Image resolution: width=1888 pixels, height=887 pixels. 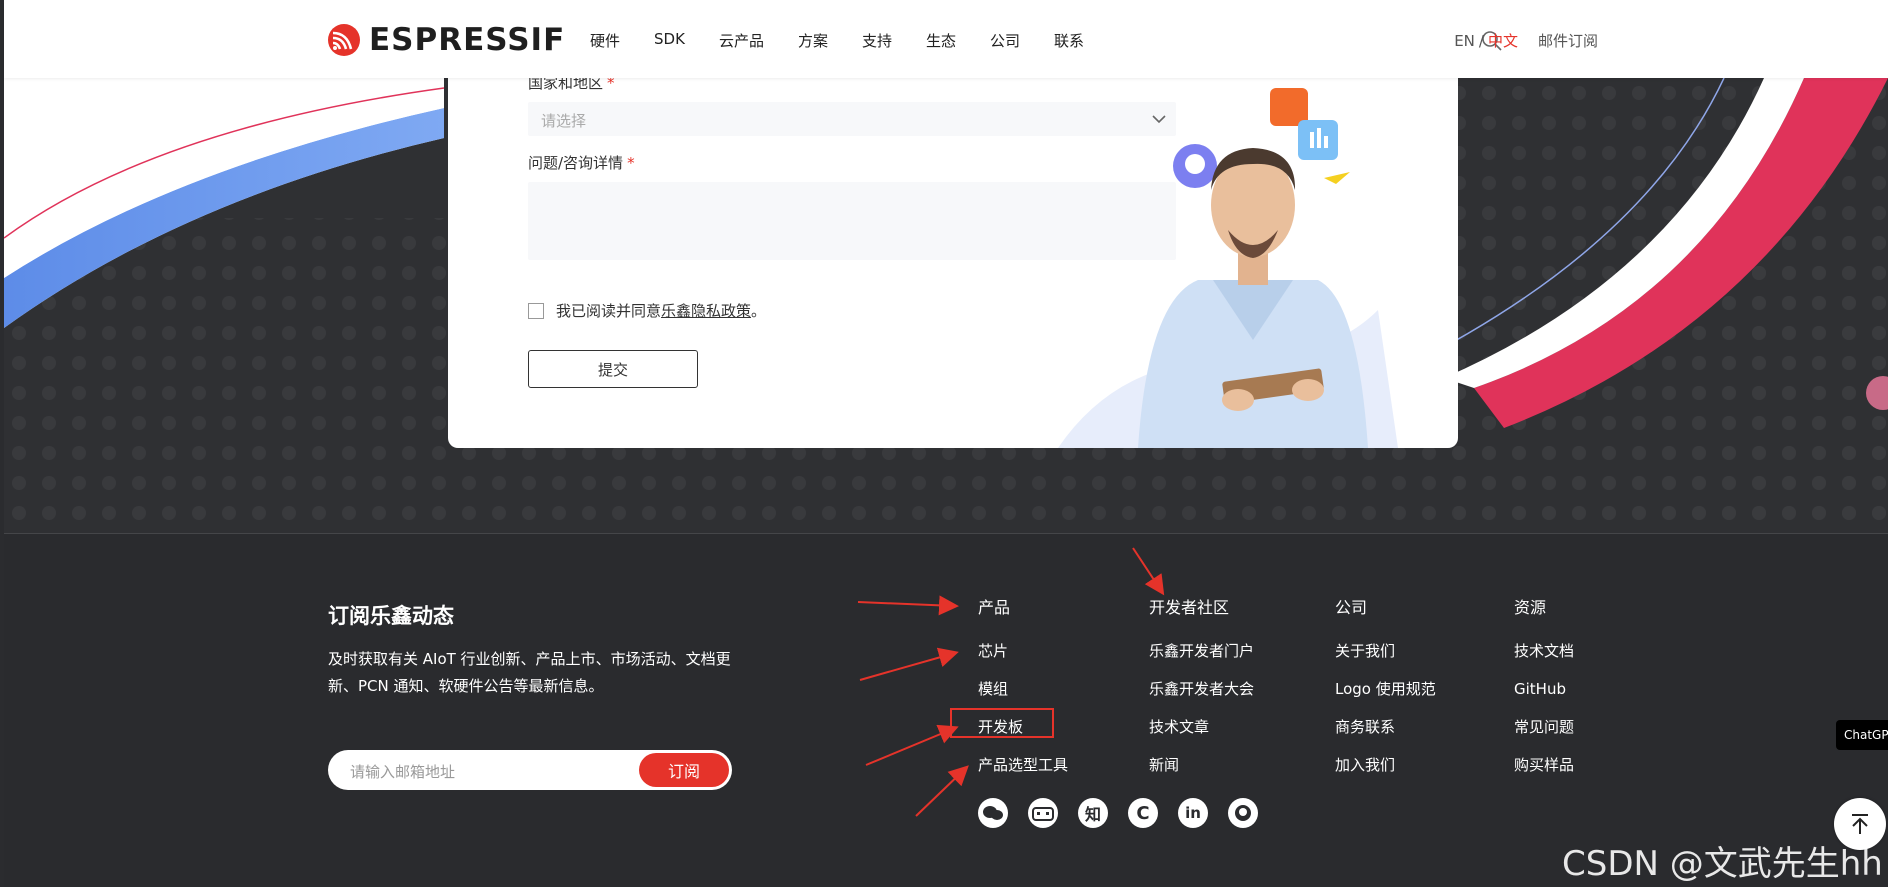 What do you see at coordinates (1722, 864) in the screenshot?
I see `csdn-watermark: CSDN @文武先生hh` at bounding box center [1722, 864].